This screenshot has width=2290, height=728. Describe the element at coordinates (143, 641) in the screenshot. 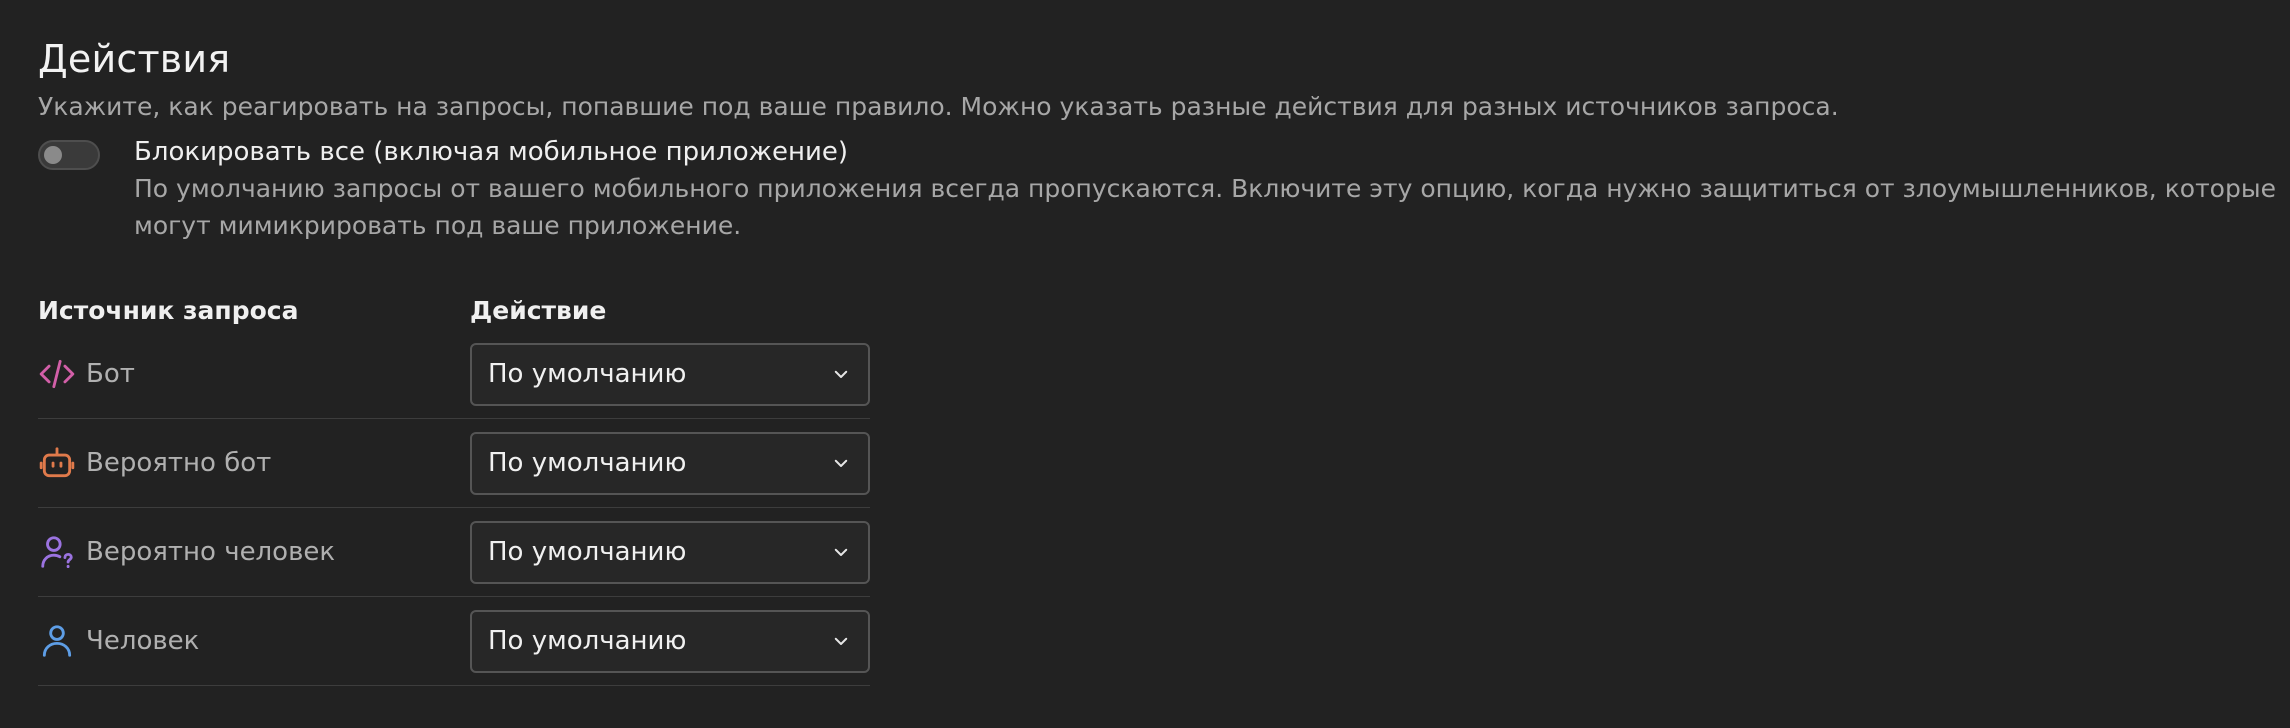

I see `source-label: Человек` at that location.